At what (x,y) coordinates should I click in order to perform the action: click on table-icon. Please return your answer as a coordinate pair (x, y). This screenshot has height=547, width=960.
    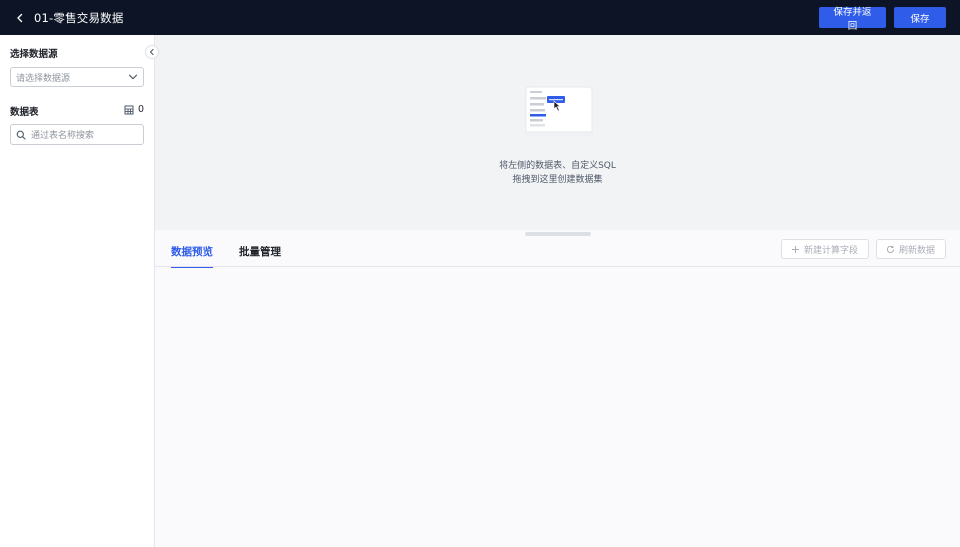
    Looking at the image, I should click on (129, 109).